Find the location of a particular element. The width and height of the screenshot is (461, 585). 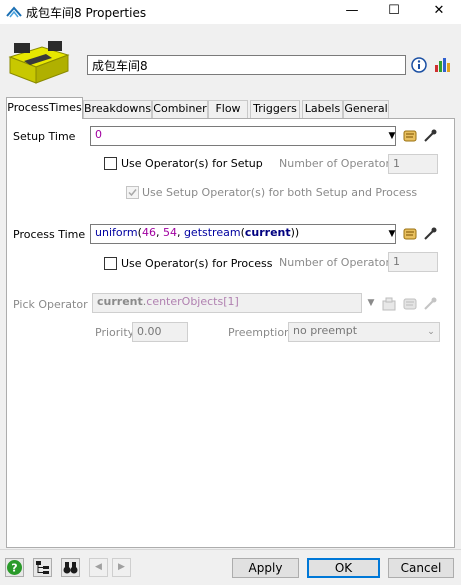

code-arg-max: 54 is located at coordinates (169, 232).